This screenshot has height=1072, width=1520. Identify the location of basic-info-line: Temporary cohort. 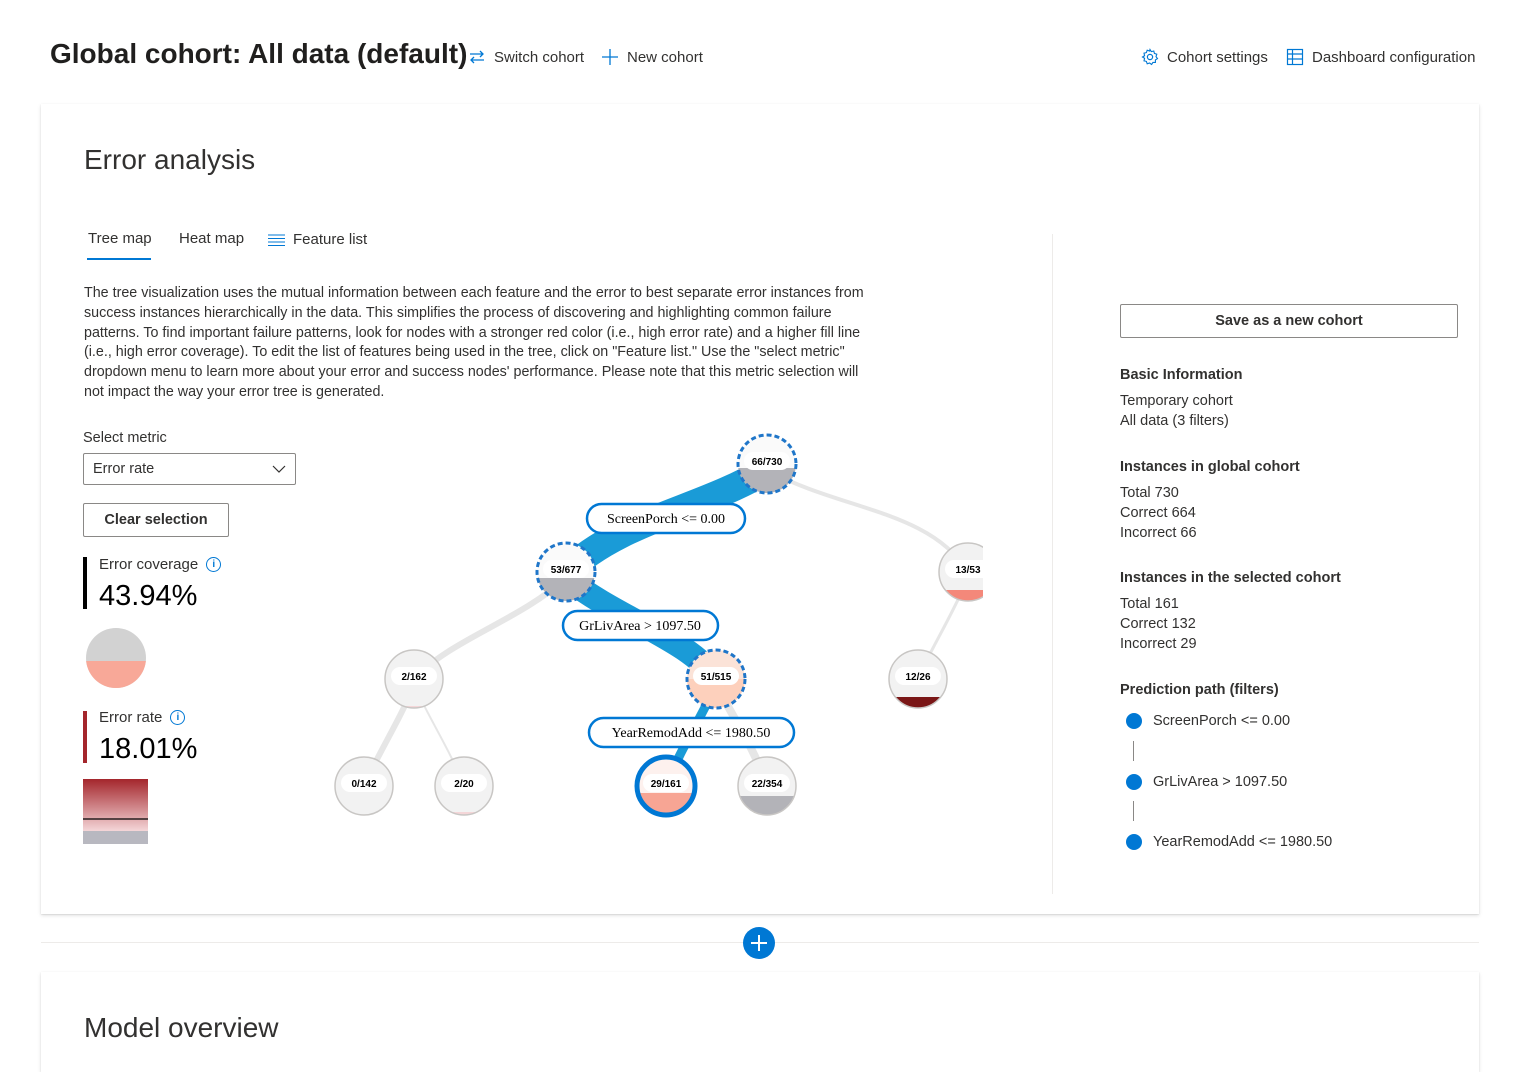
(1176, 401).